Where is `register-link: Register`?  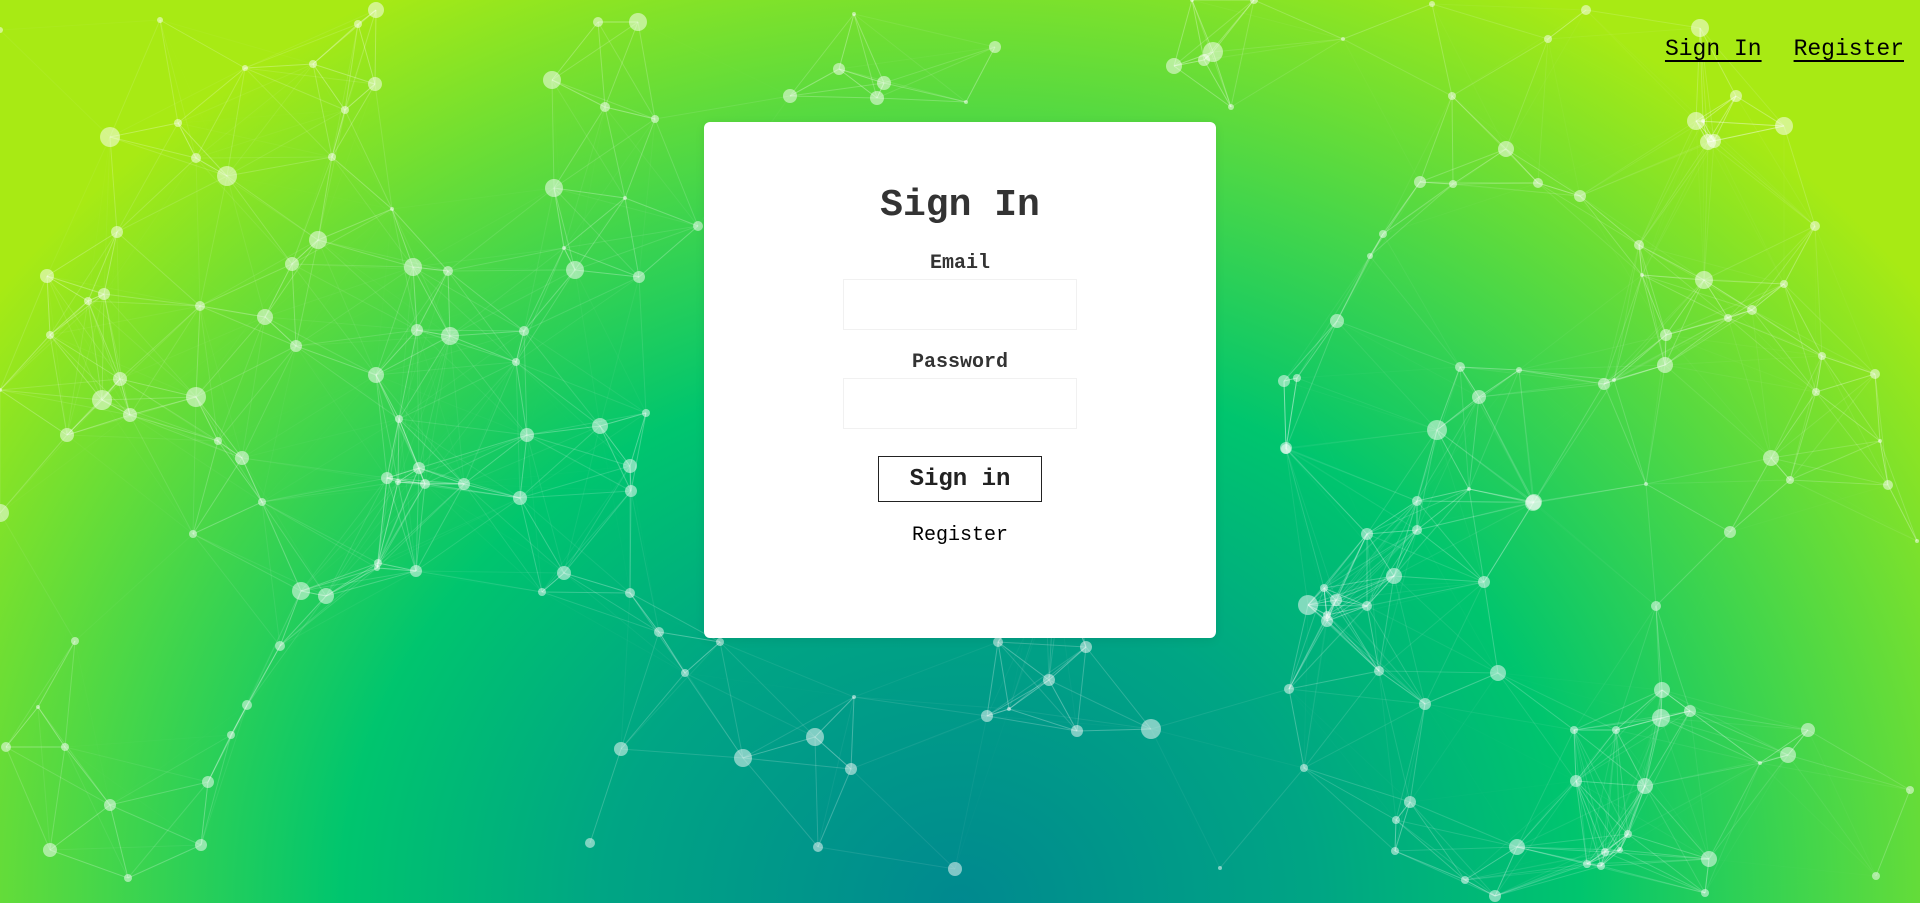
register-link: Register is located at coordinates (960, 535).